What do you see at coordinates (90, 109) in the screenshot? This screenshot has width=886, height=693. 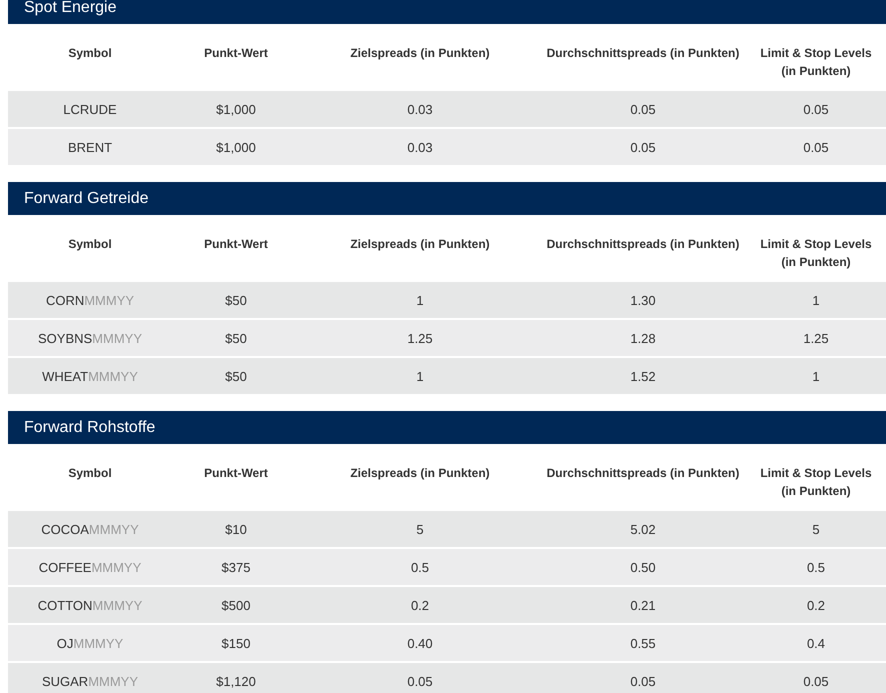 I see `symbol-text: LCRUDE` at bounding box center [90, 109].